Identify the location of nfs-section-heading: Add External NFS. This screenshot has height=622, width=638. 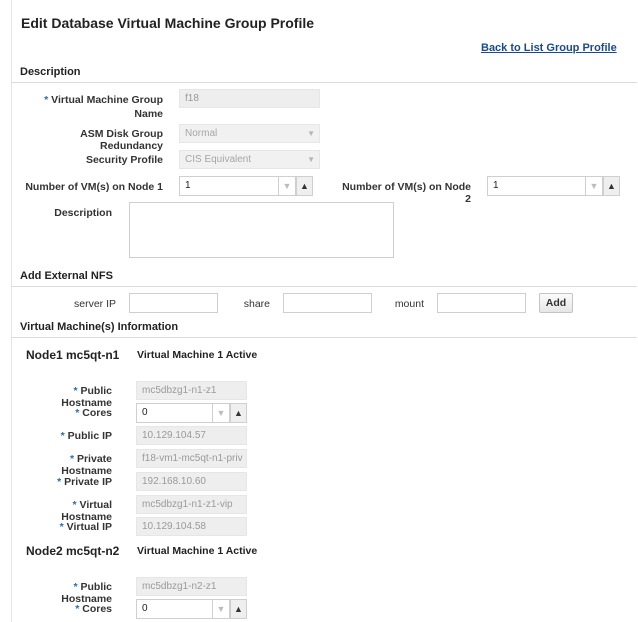
(66, 276).